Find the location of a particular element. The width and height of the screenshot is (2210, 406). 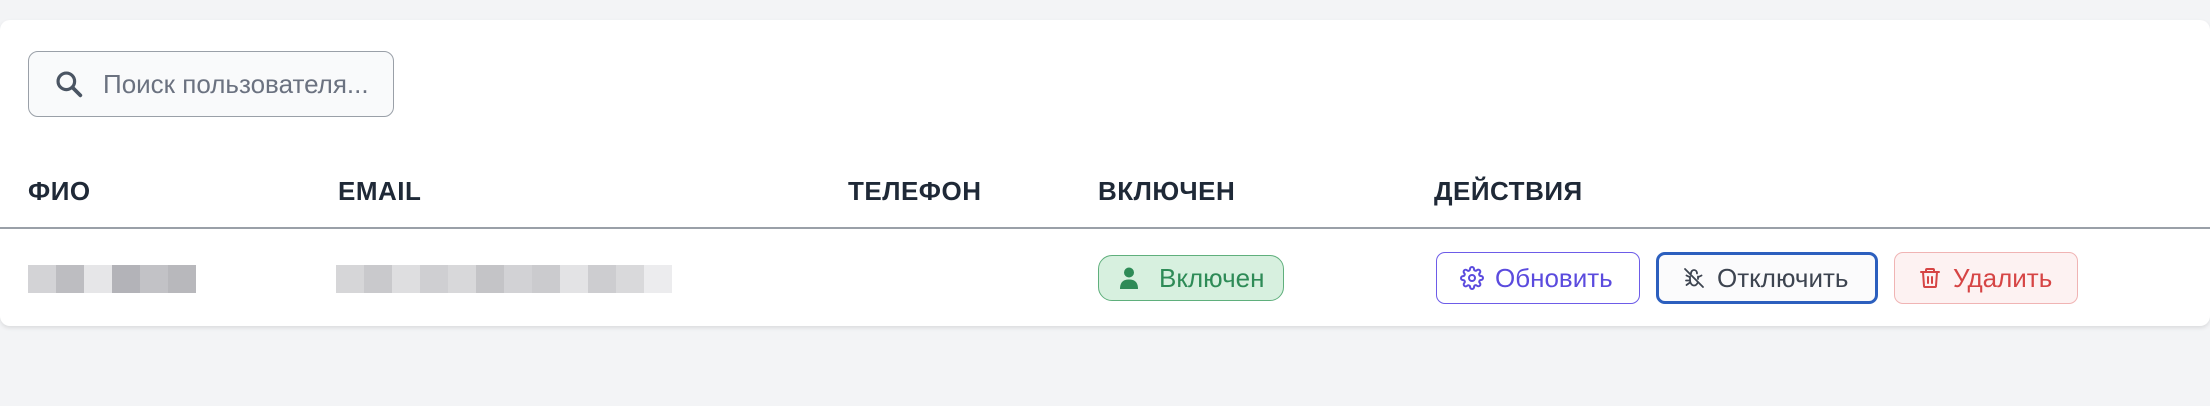

email-cell-redacted is located at coordinates (504, 279).